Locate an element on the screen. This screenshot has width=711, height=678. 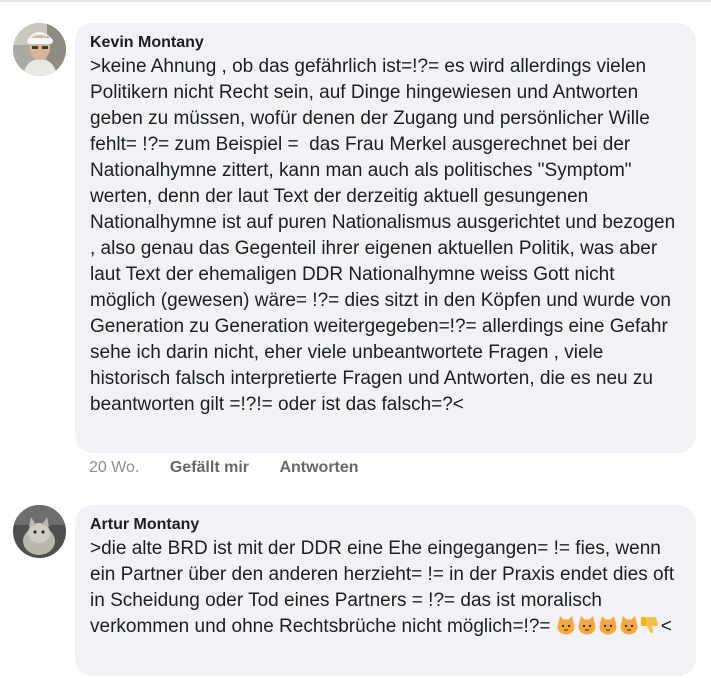
reply-button: Antworten is located at coordinates (318, 467).